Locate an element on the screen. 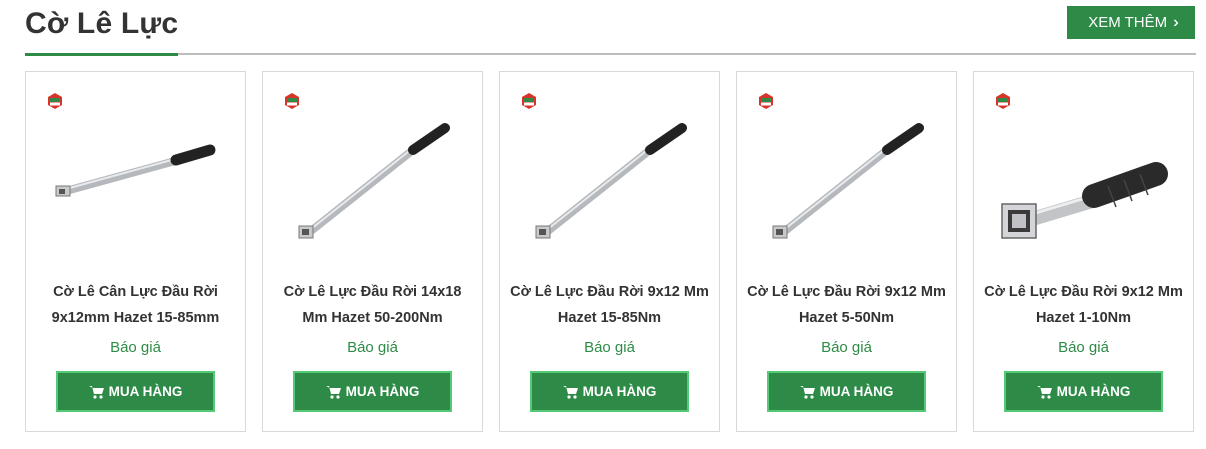  header-accent-bar is located at coordinates (101, 54).